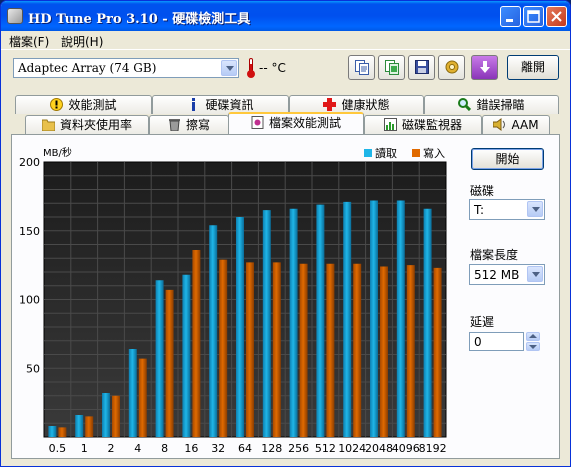  What do you see at coordinates (482, 191) in the screenshot?
I see `drive-label: 磁碟` at bounding box center [482, 191].